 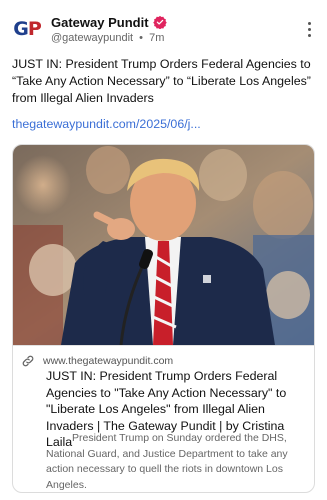 What do you see at coordinates (108, 361) in the screenshot?
I see `preview-domain: www.thegatewaypundit.com` at bounding box center [108, 361].